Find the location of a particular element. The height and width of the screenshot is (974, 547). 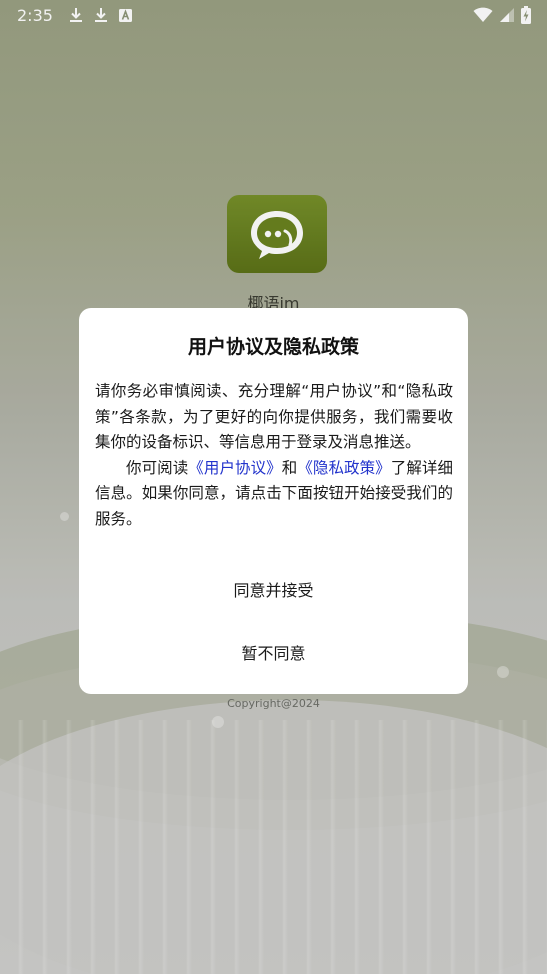

privacy-policy-link: 《隐私政策》 is located at coordinates (343, 468).